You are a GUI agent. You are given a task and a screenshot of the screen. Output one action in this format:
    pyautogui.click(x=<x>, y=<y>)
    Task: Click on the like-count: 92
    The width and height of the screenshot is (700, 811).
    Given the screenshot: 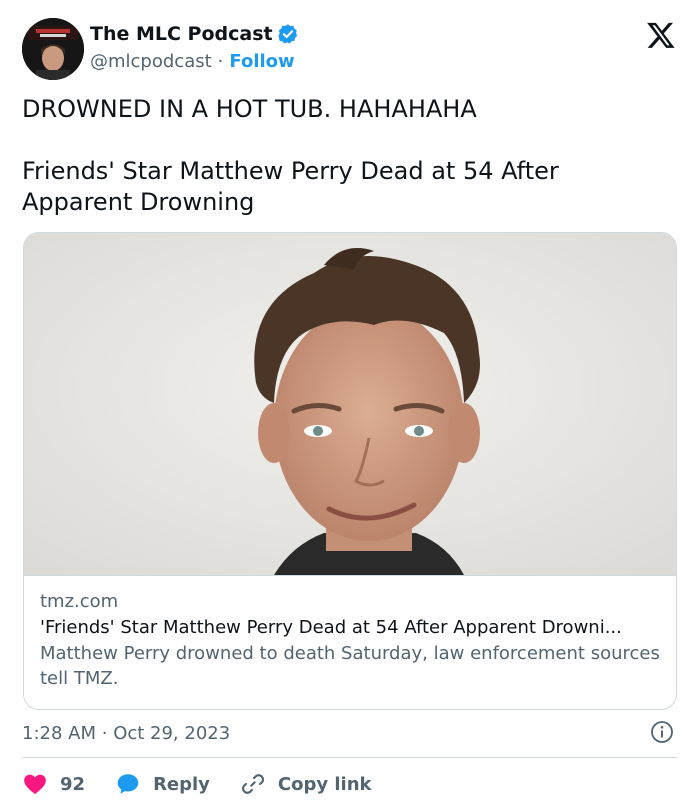 What is the action you would take?
    pyautogui.click(x=73, y=784)
    